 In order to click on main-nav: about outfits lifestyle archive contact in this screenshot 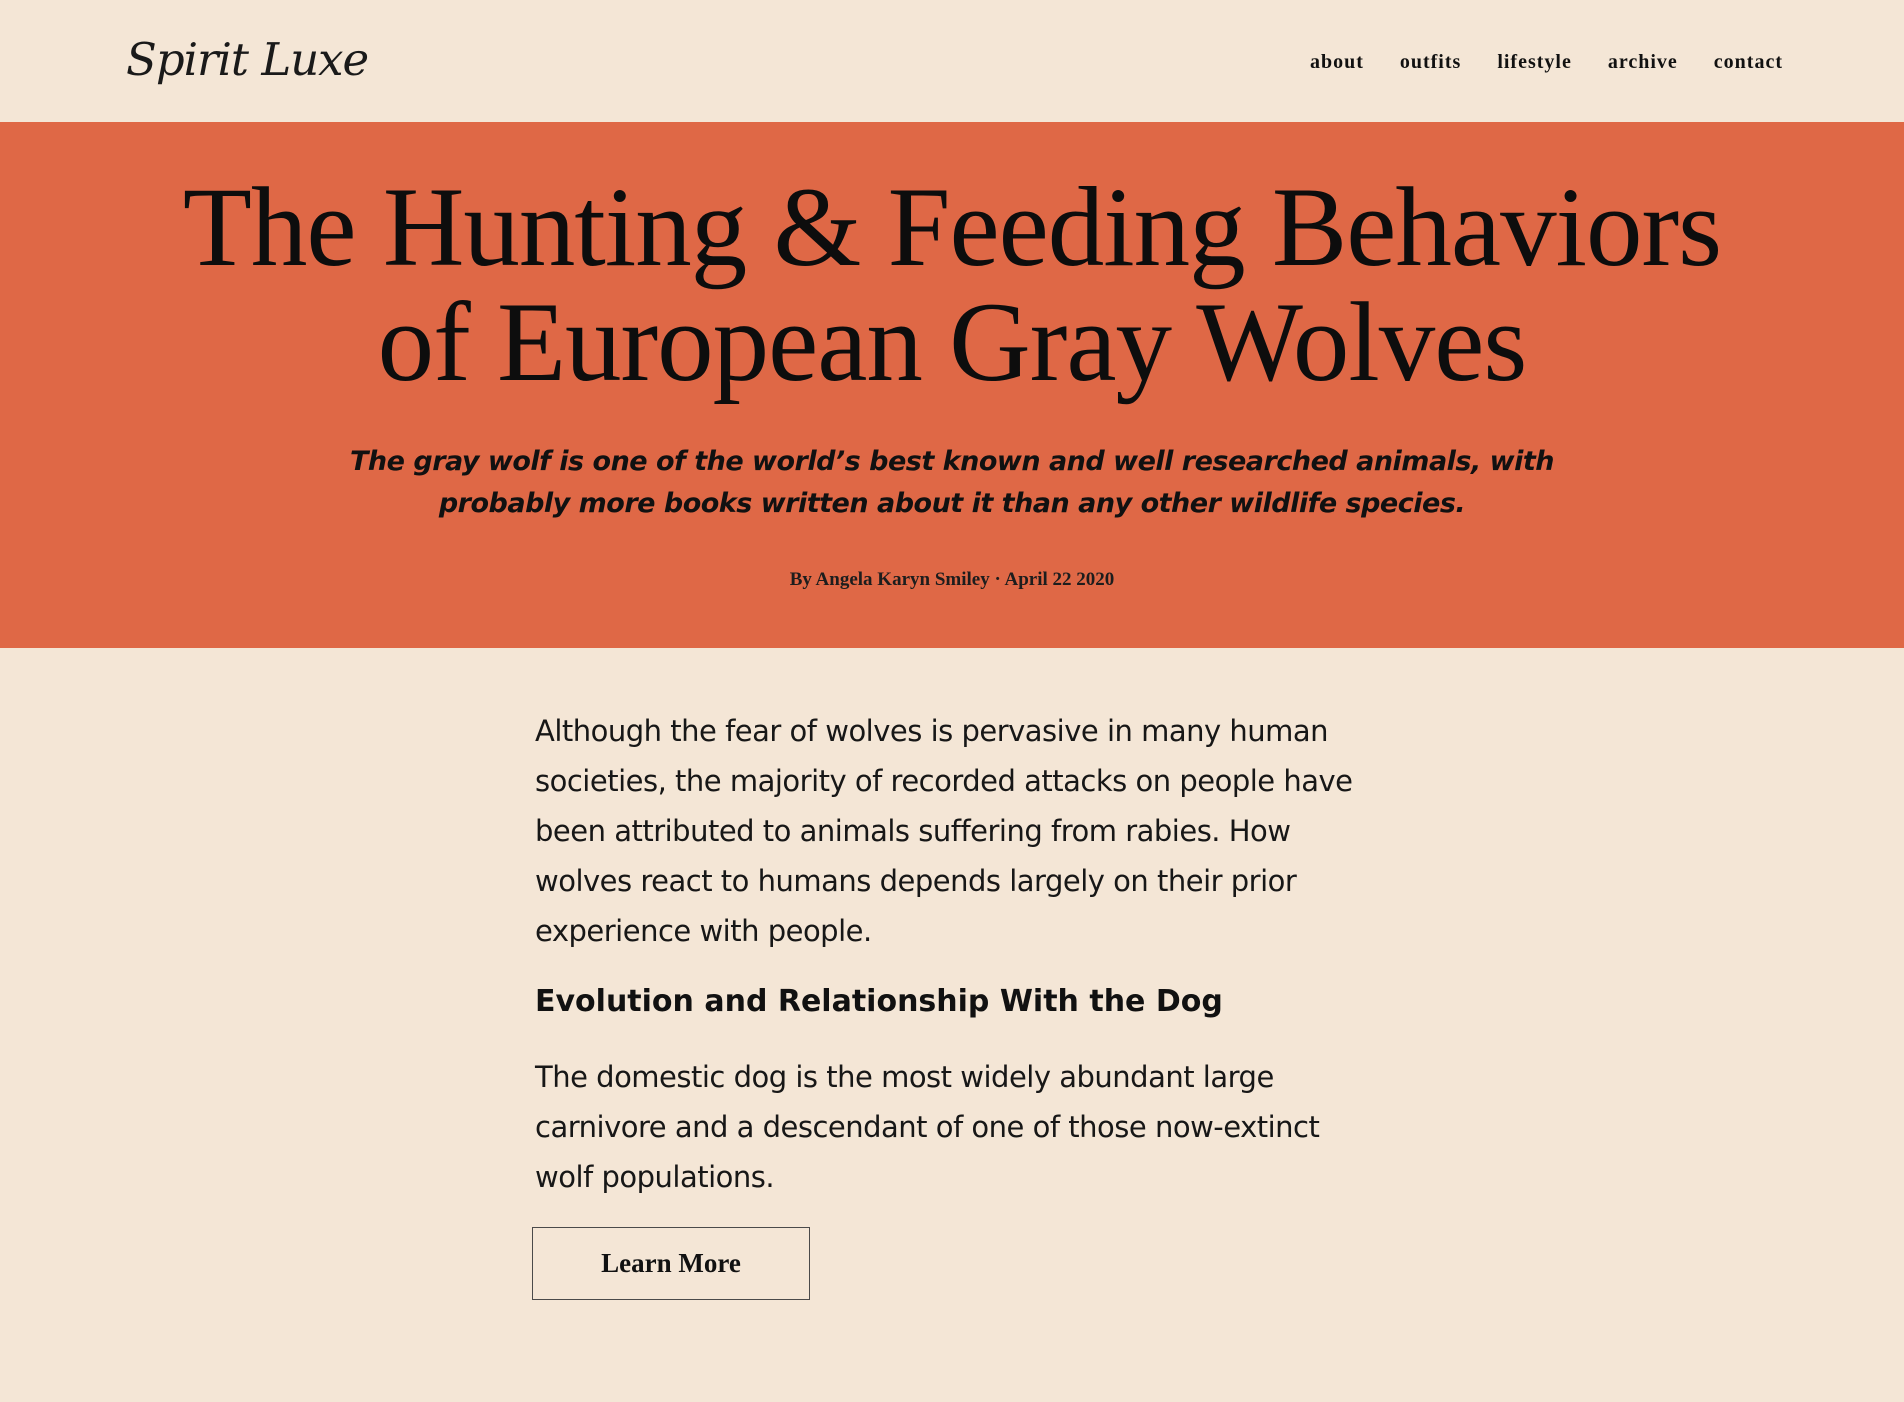, I will do `click(1546, 62)`.